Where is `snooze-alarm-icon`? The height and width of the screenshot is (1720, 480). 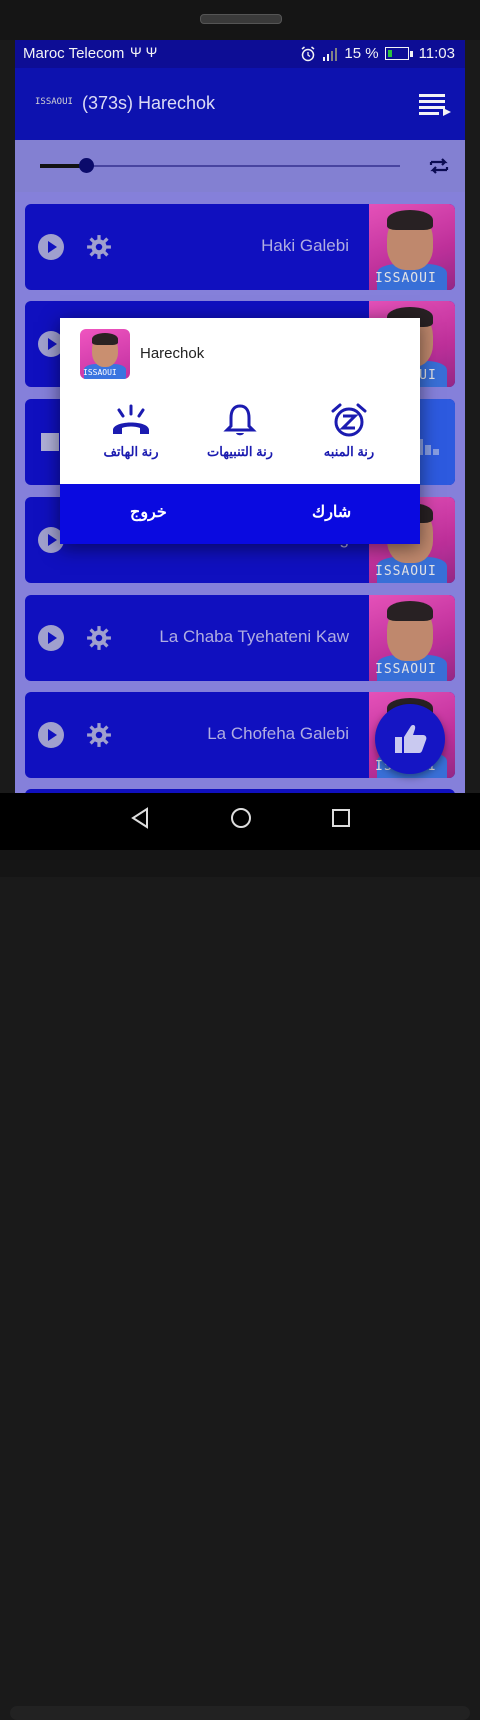 snooze-alarm-icon is located at coordinates (349, 420).